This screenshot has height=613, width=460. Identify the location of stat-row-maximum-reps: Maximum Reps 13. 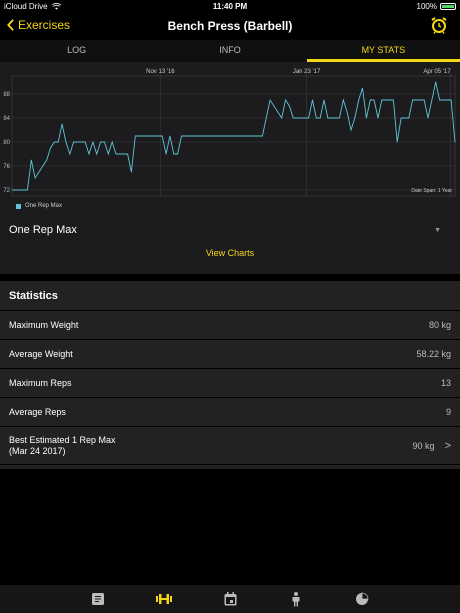
(230, 383).